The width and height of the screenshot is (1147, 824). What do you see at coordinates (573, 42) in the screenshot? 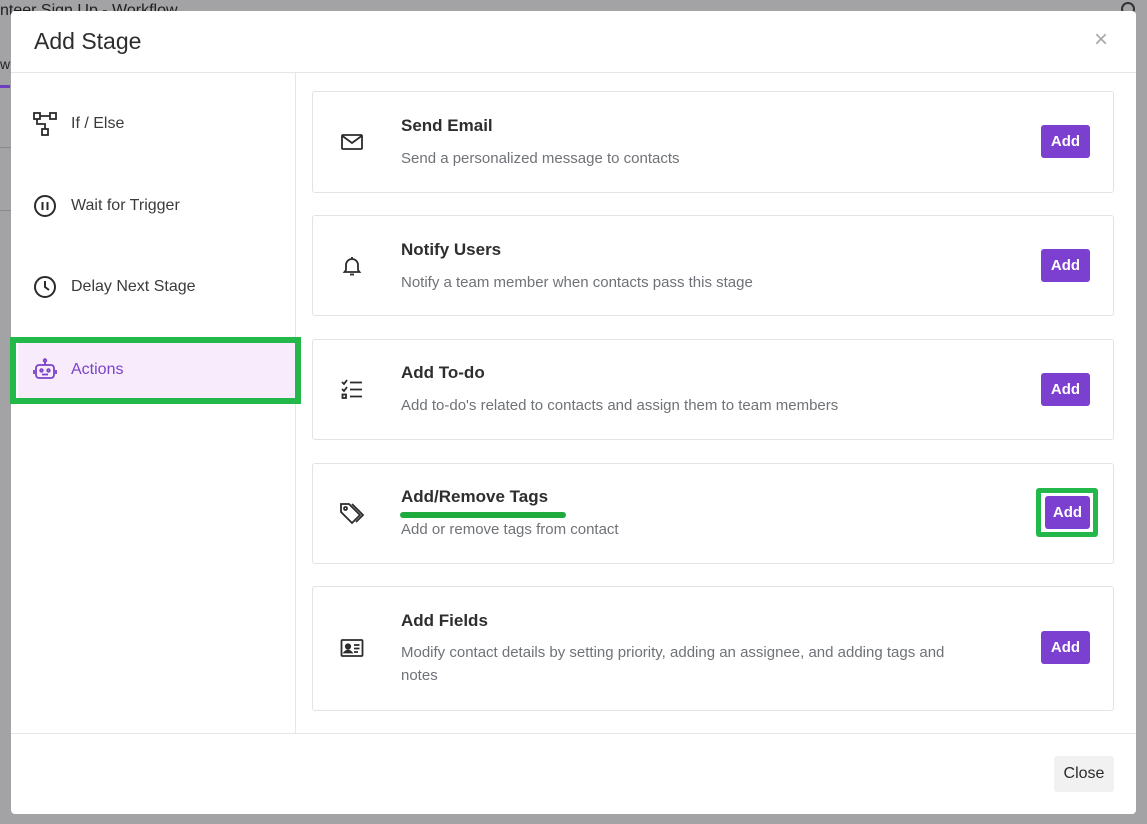
I see `modal-header: Add Stage ×` at bounding box center [573, 42].